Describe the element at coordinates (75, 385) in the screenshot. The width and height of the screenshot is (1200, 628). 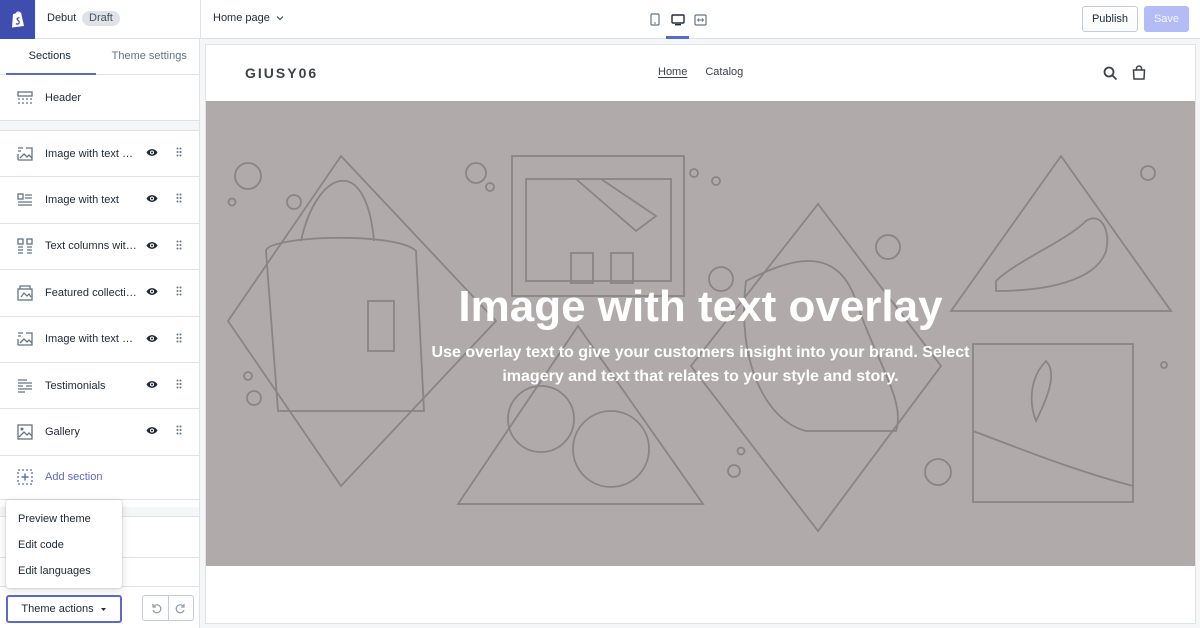
I see `section-label: Testimonials` at that location.